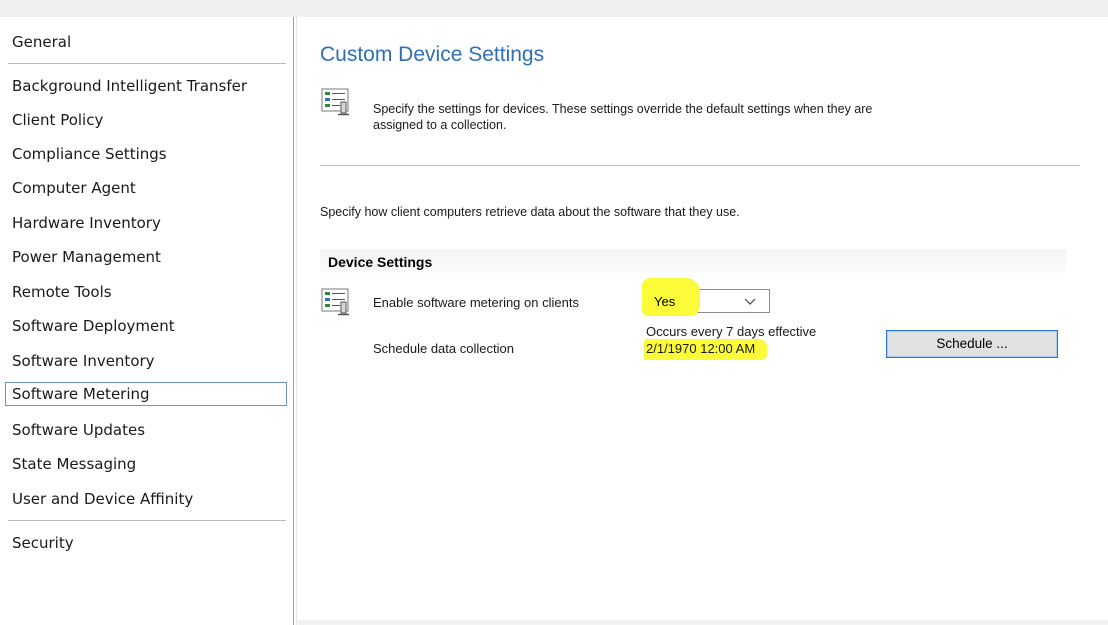 This screenshot has height=625, width=1108. Describe the element at coordinates (476, 302) in the screenshot. I see `enable-metering-label: Enable software metering on clients` at that location.